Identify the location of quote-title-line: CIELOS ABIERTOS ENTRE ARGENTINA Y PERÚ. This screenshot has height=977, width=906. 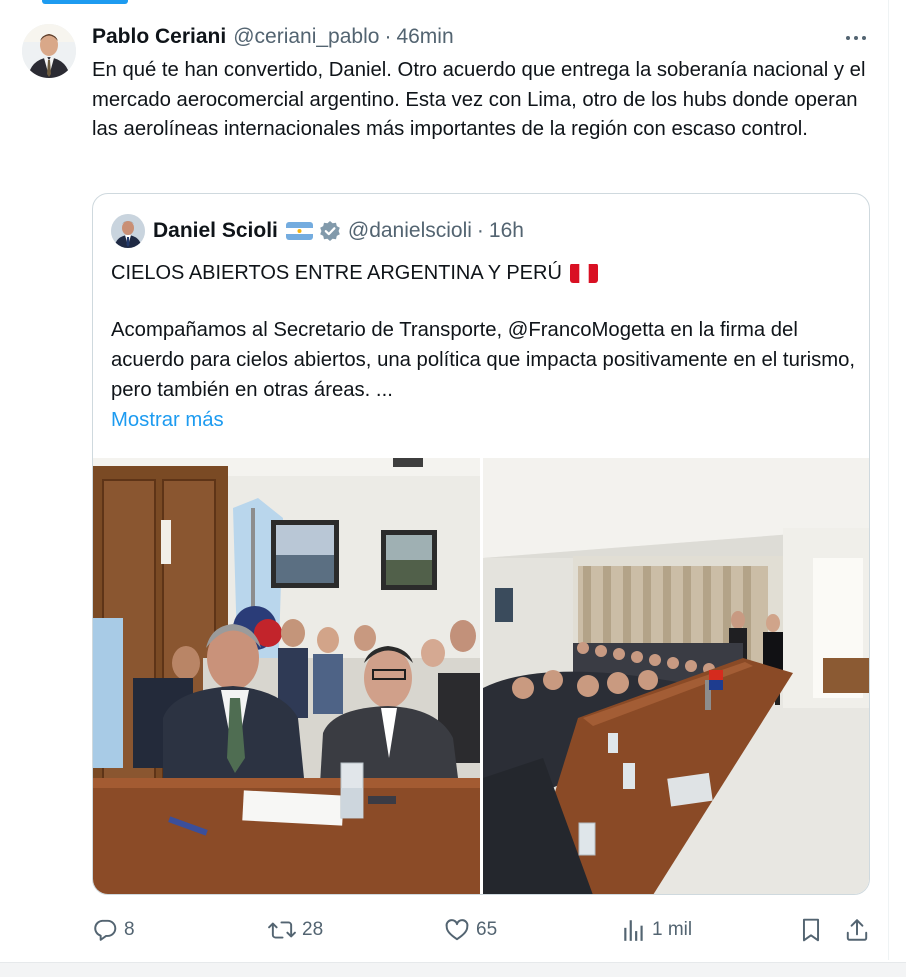
(354, 273).